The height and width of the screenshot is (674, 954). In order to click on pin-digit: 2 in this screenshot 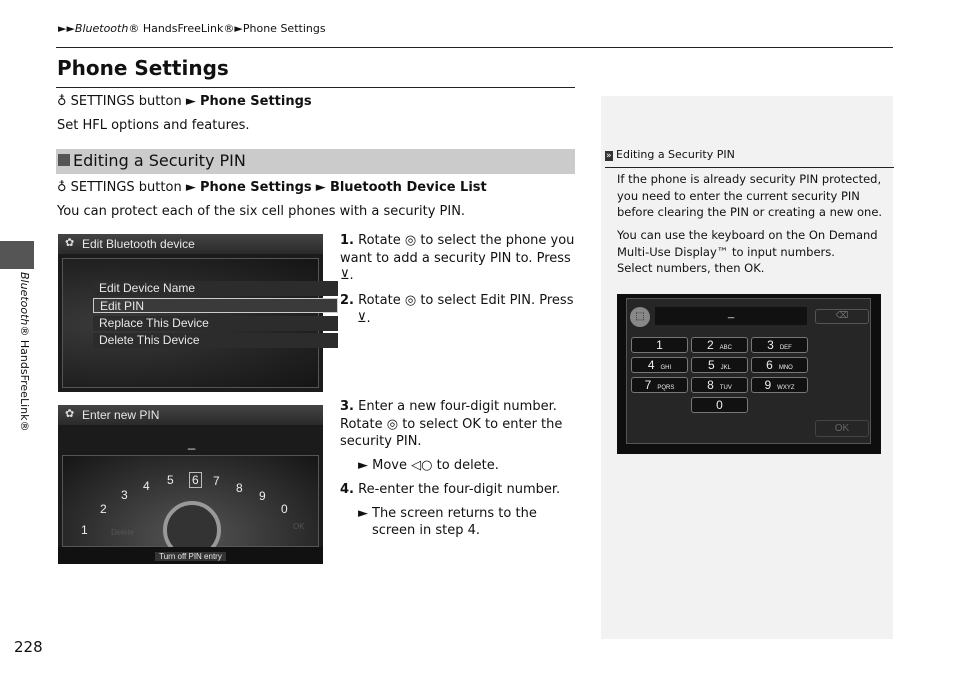, I will do `click(103, 509)`.